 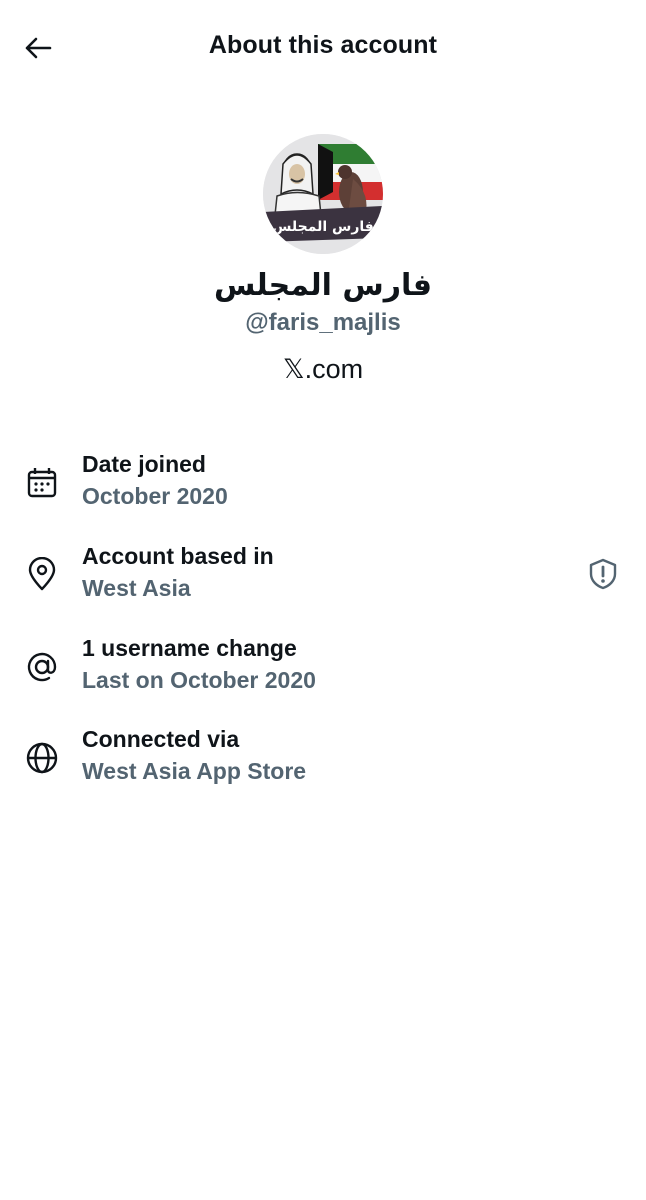 What do you see at coordinates (323, 322) in the screenshot?
I see `user-handle: @faris_majlis` at bounding box center [323, 322].